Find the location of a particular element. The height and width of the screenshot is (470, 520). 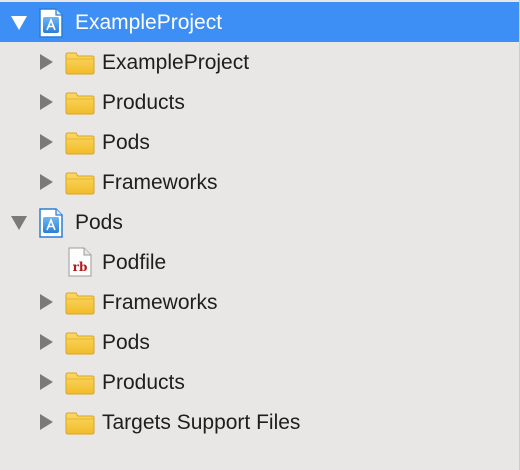

tree-row-targets-support-files: Targets Support Files is located at coordinates (259, 422).